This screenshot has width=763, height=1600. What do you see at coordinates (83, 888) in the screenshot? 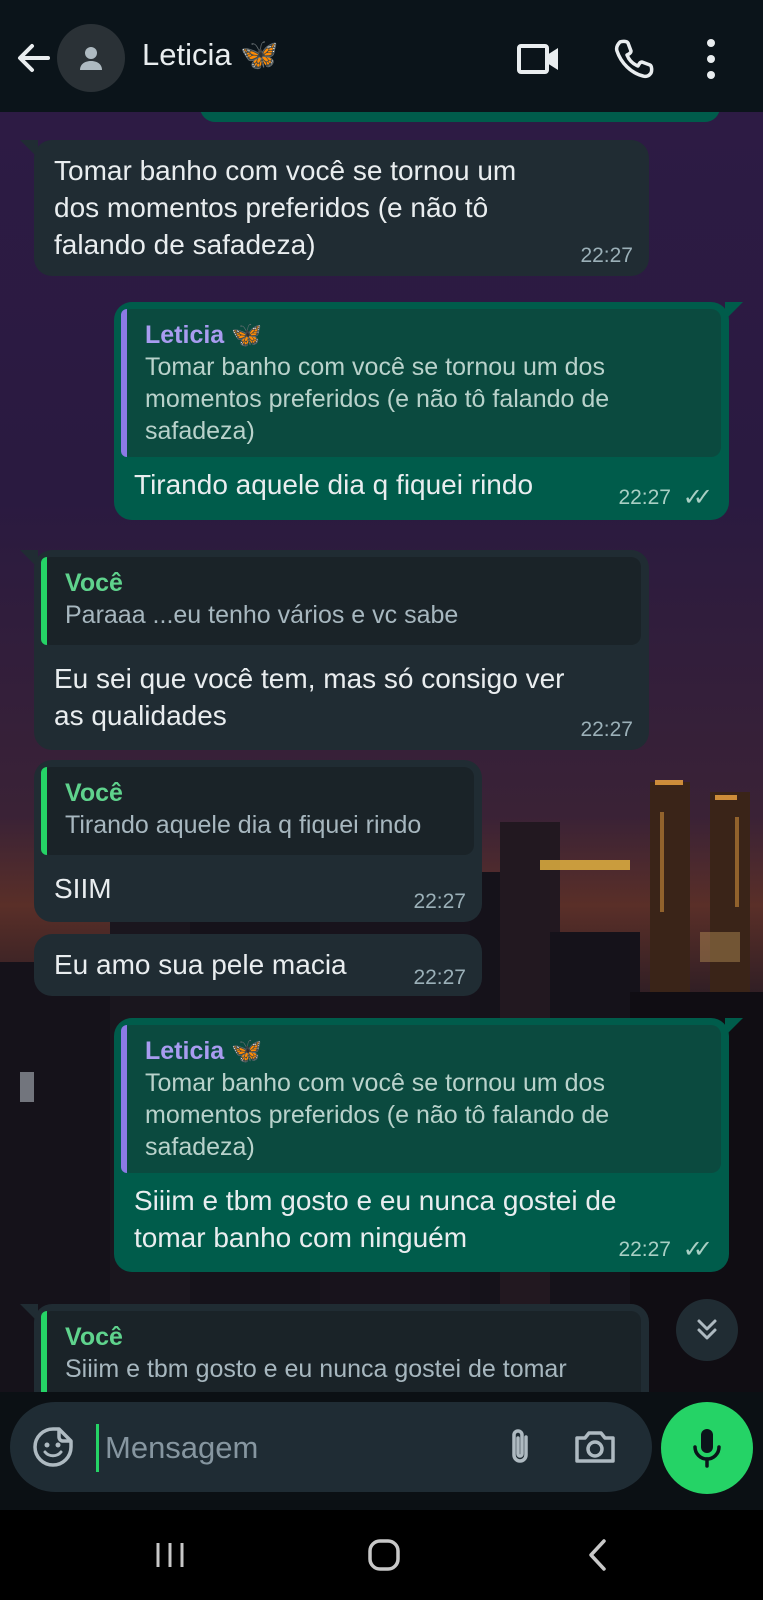
I see `message-text: SIIM` at bounding box center [83, 888].